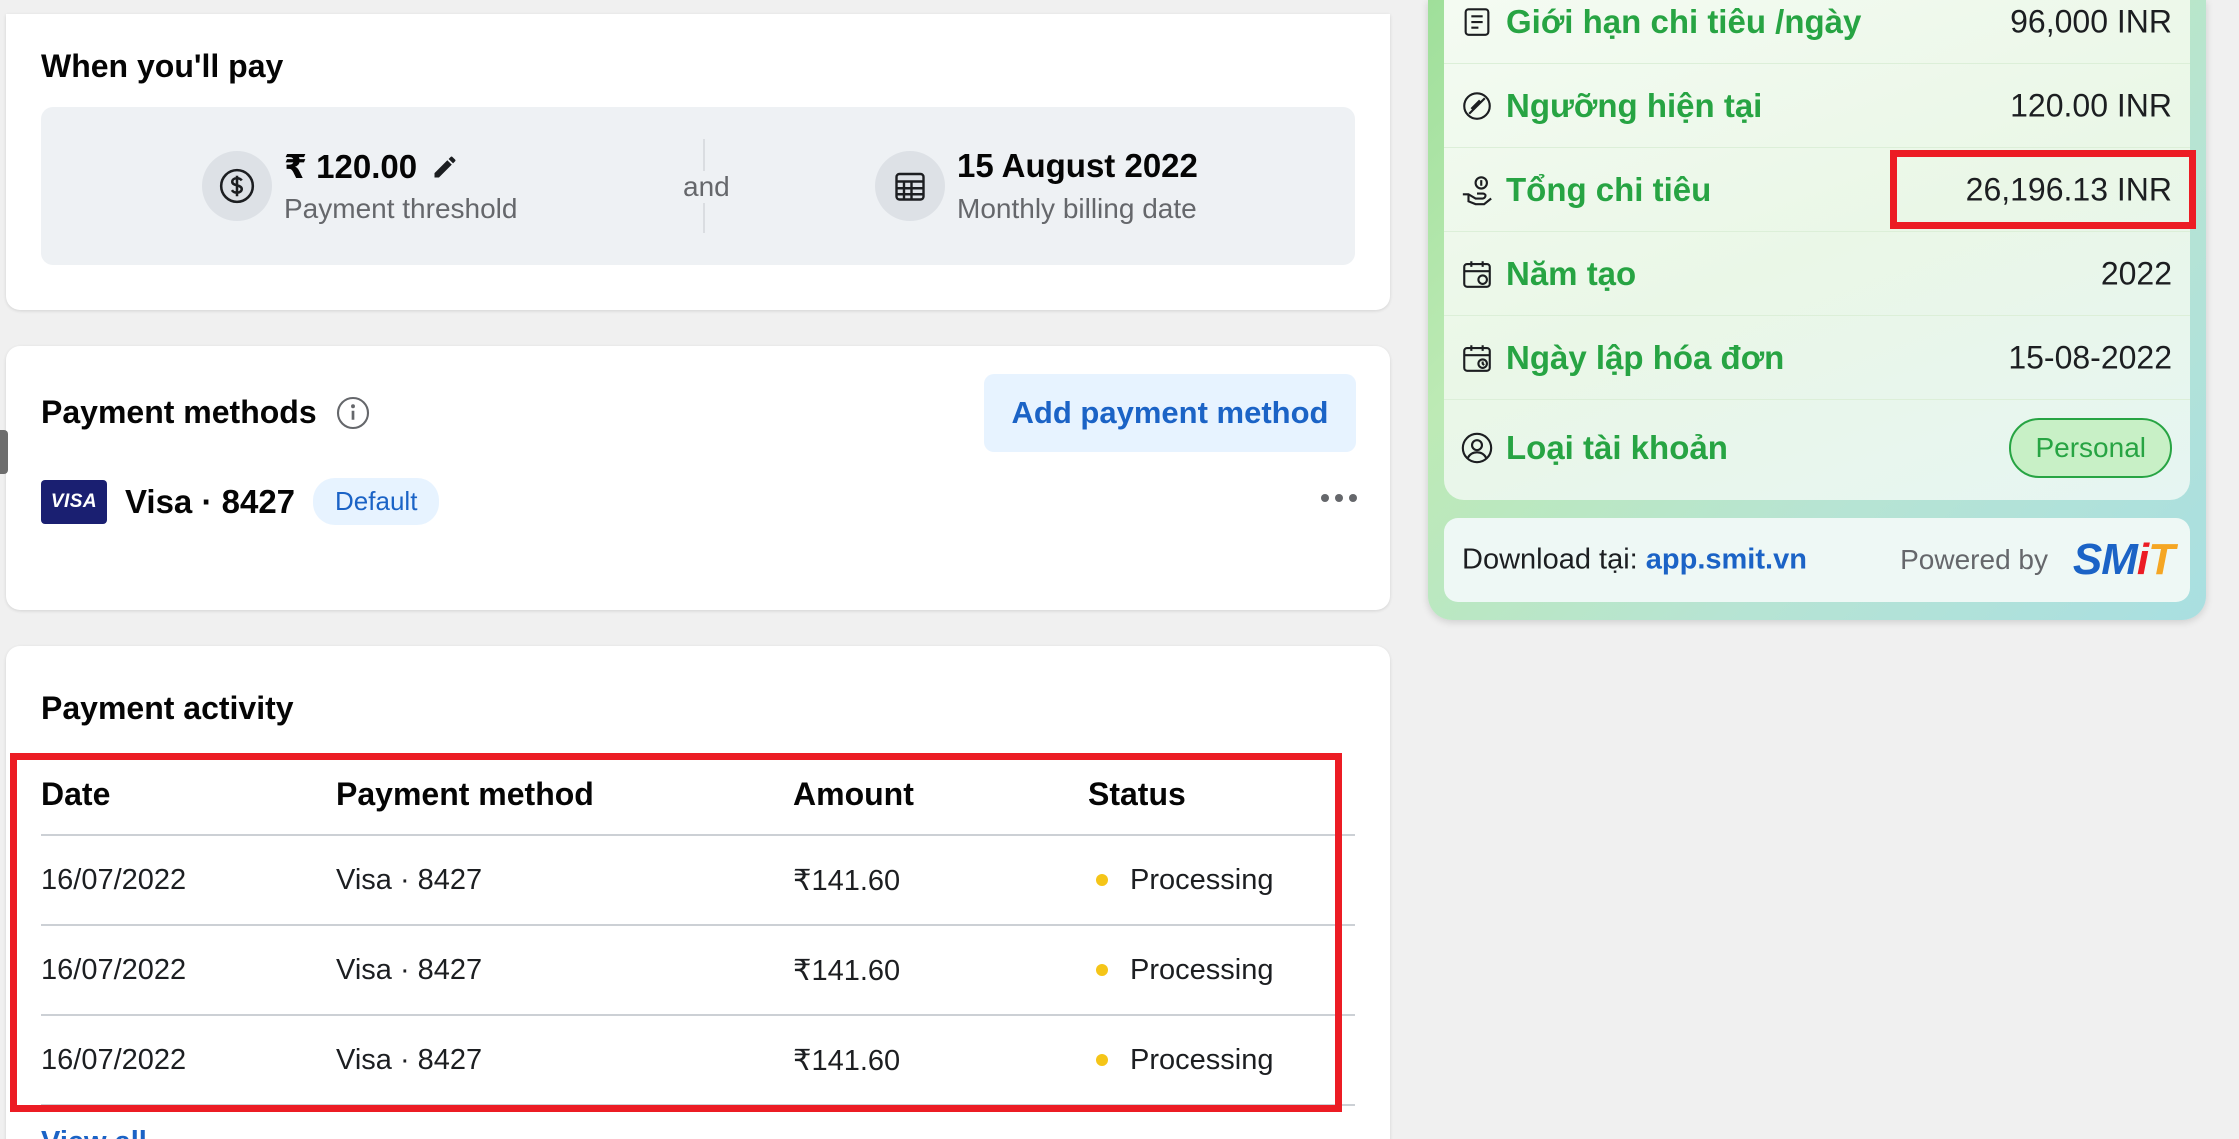 Image resolution: width=2239 pixels, height=1139 pixels. What do you see at coordinates (1684, 21) in the screenshot?
I see `ext-label: Giới hạn chi tiêu /ngày` at bounding box center [1684, 21].